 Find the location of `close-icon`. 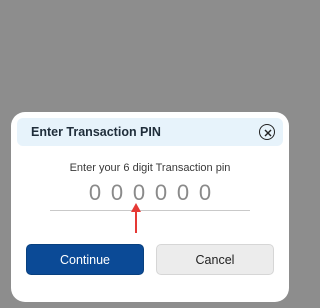

close-icon is located at coordinates (268, 133).